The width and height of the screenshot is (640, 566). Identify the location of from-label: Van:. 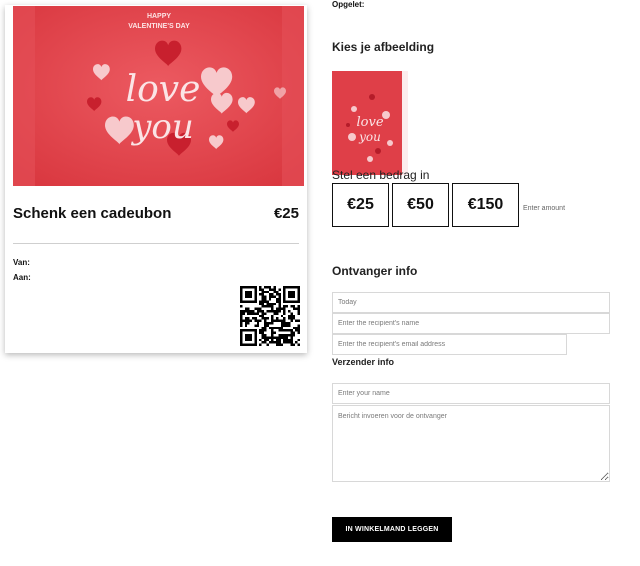
(21, 262).